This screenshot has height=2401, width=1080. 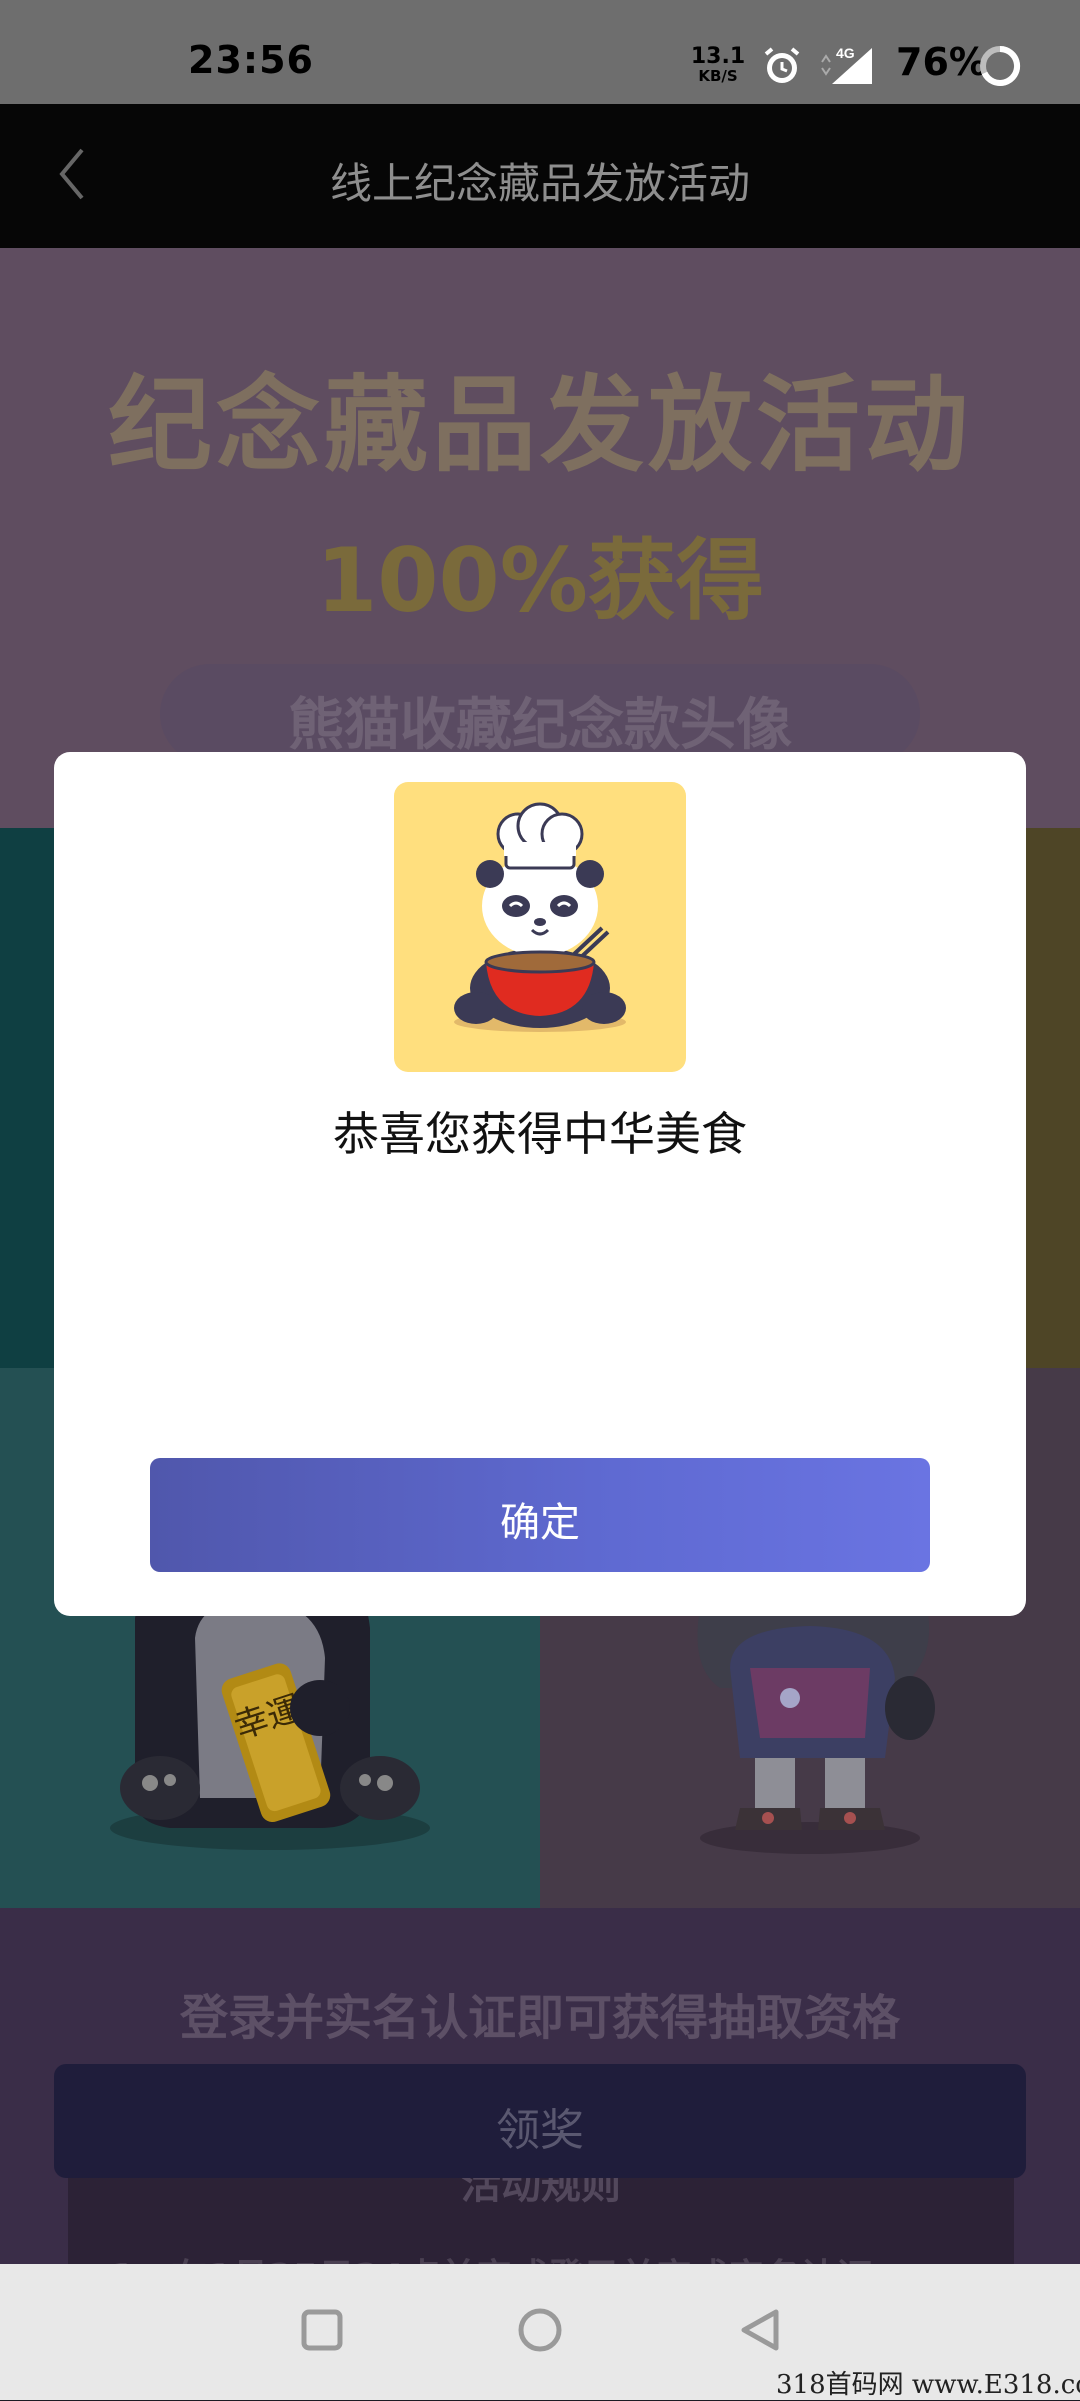 What do you see at coordinates (760, 2330) in the screenshot?
I see `back-triangle-icon` at bounding box center [760, 2330].